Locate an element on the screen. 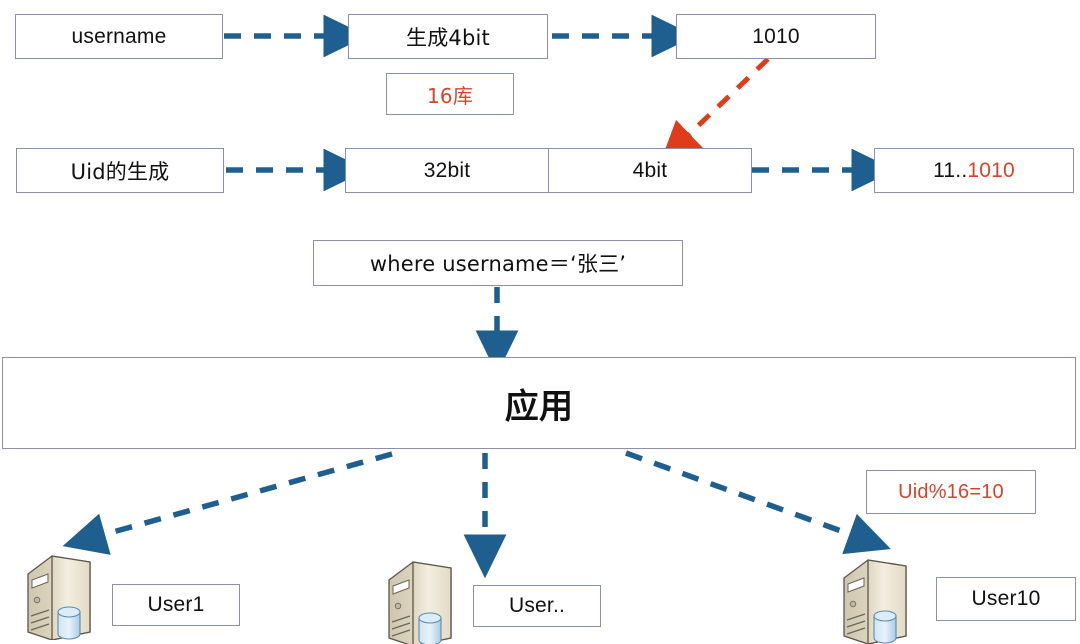  box-user-dots-label: User.. is located at coordinates (537, 605).